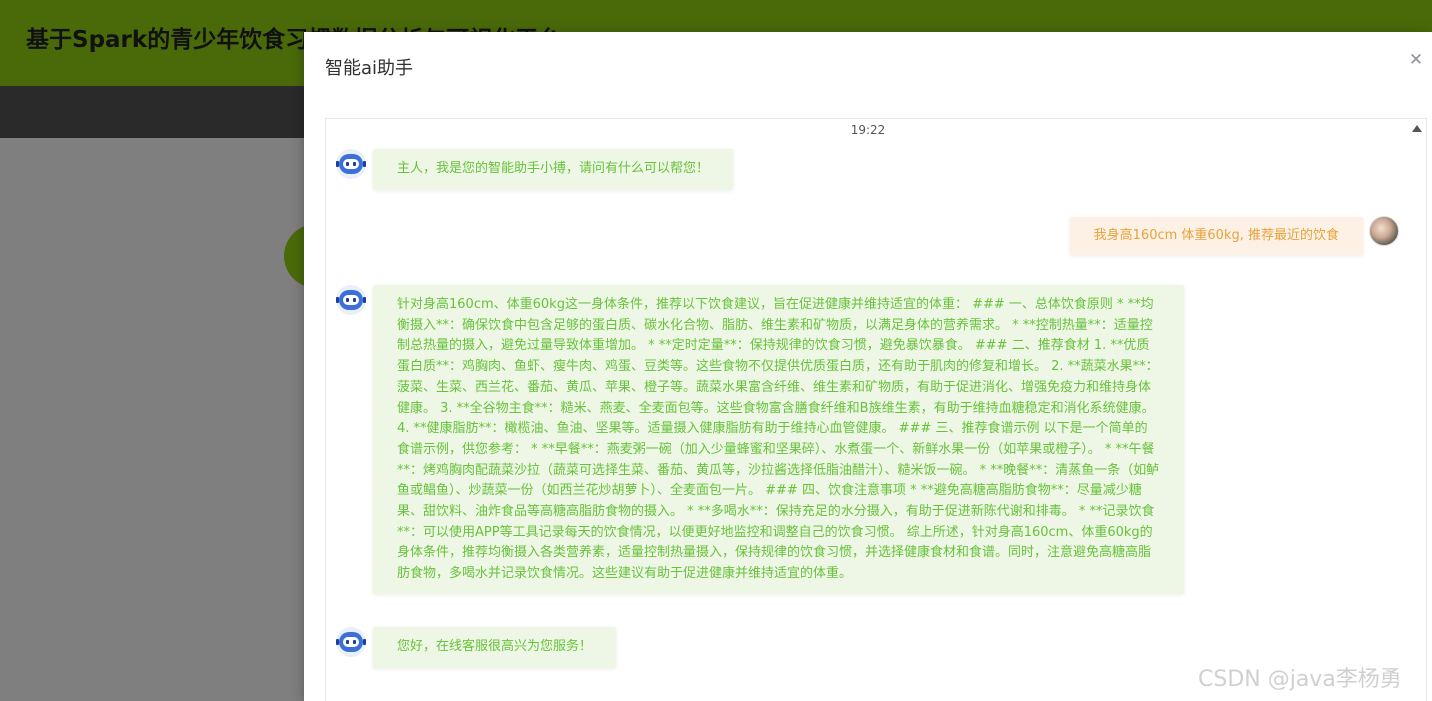 The height and width of the screenshot is (701, 1432). Describe the element at coordinates (868, 130) in the screenshot. I see `chat-timestamp: 19:22` at that location.